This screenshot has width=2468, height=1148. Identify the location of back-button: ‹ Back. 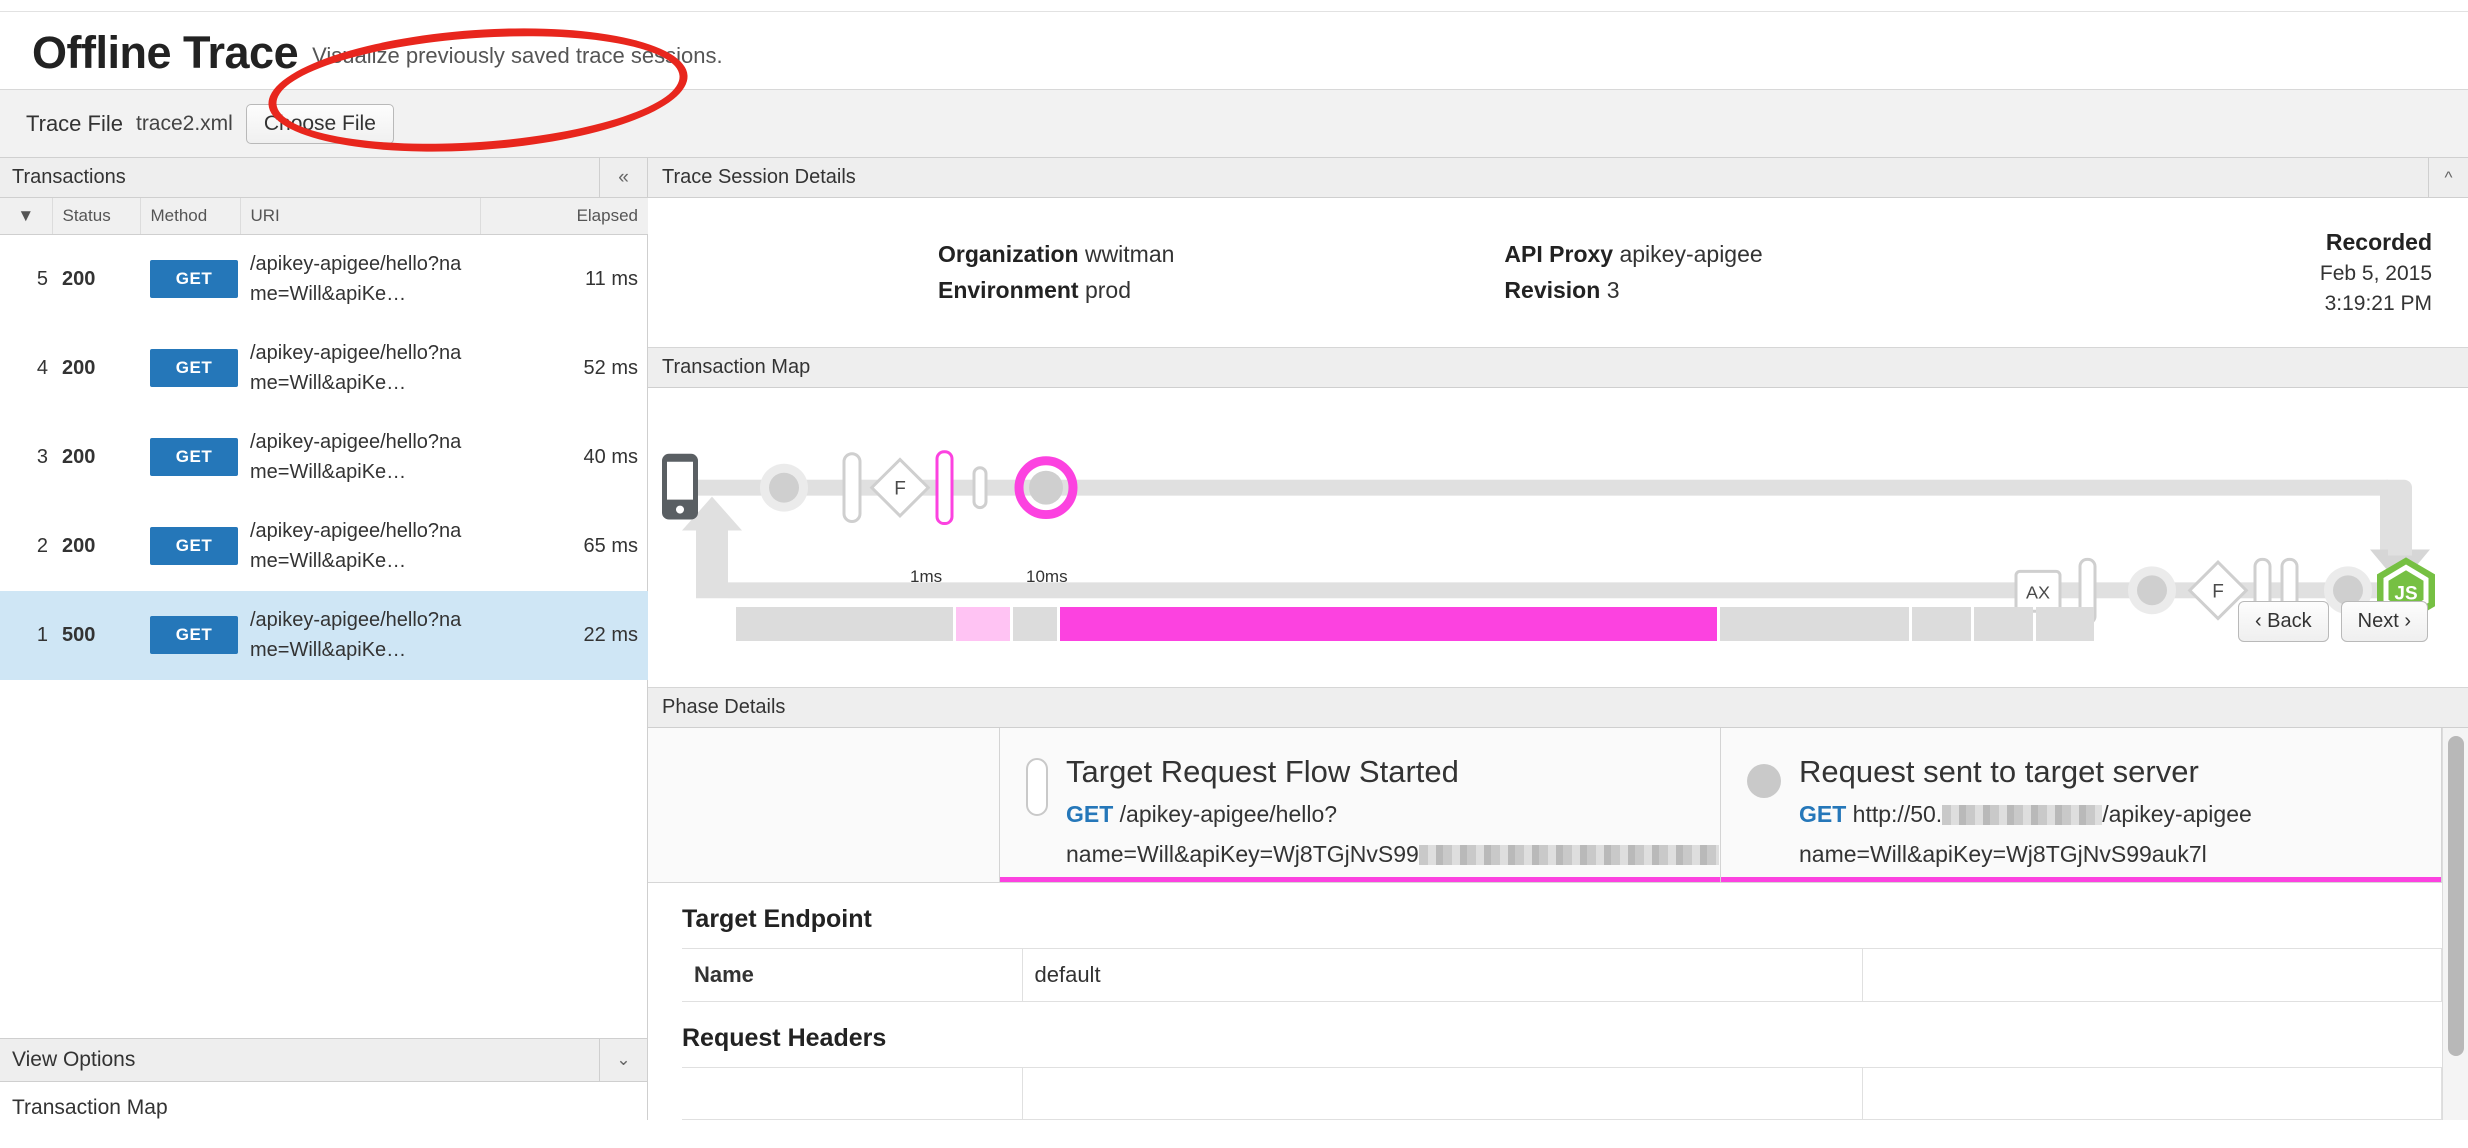
(2283, 621).